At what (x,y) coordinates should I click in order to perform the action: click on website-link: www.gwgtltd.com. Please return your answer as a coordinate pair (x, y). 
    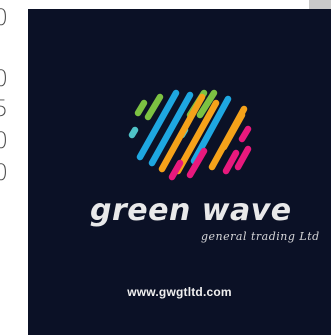
    Looking at the image, I should click on (179, 292).